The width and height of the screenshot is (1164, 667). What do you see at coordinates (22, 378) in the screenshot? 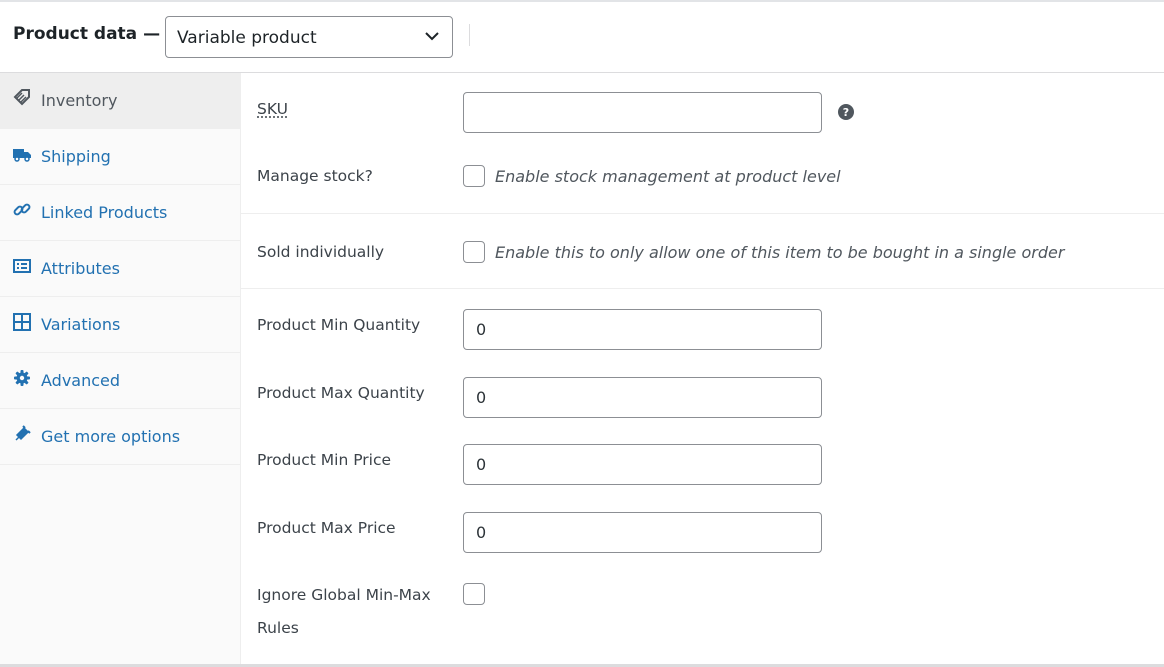
I see `gear-icon` at bounding box center [22, 378].